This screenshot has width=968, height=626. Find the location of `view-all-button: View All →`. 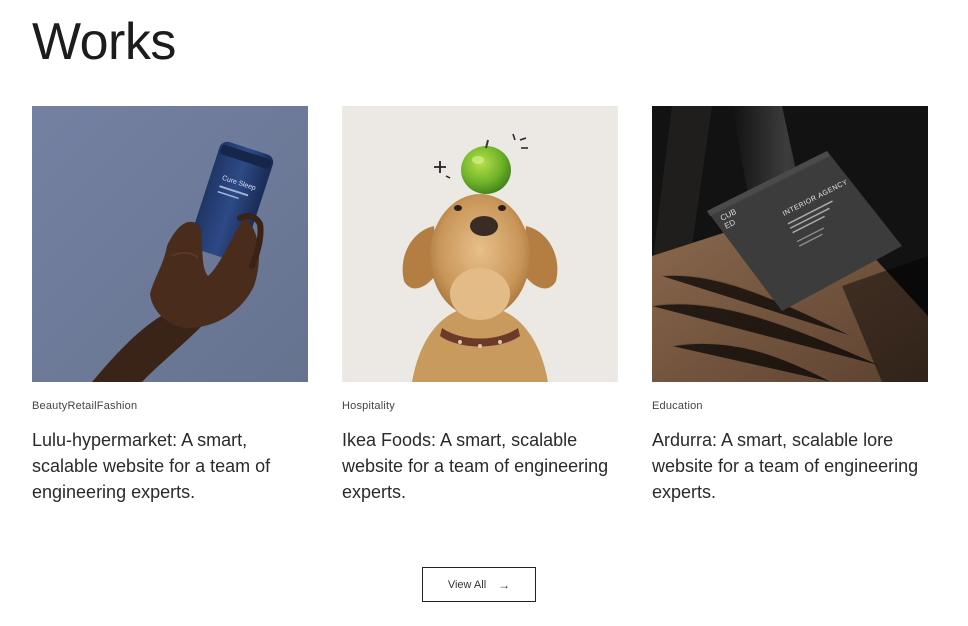

view-all-button: View All → is located at coordinates (479, 584).